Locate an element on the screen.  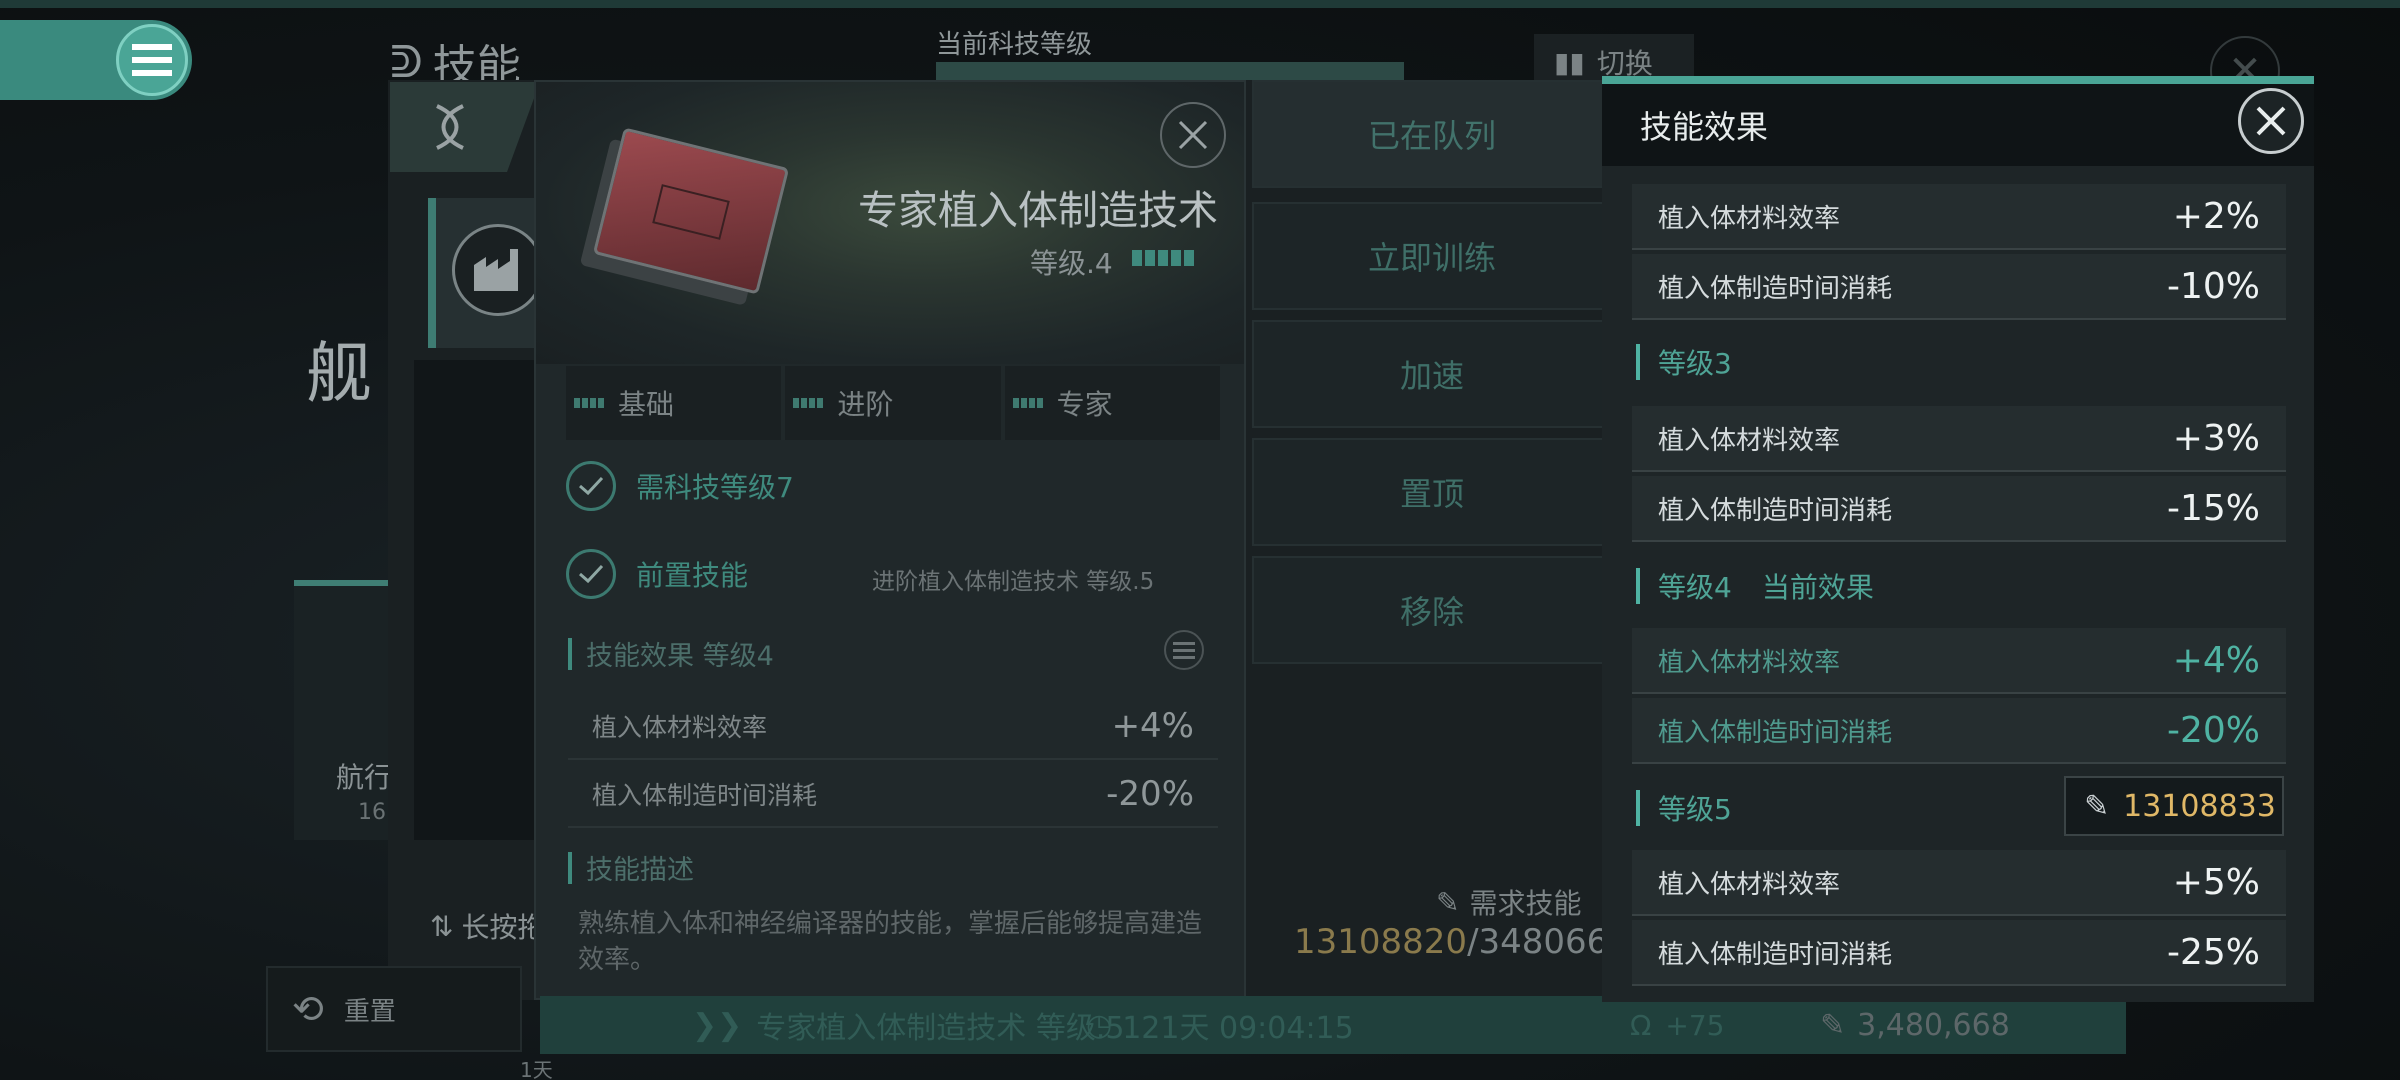
level-3-header: 等级3 is located at coordinates (1684, 362).